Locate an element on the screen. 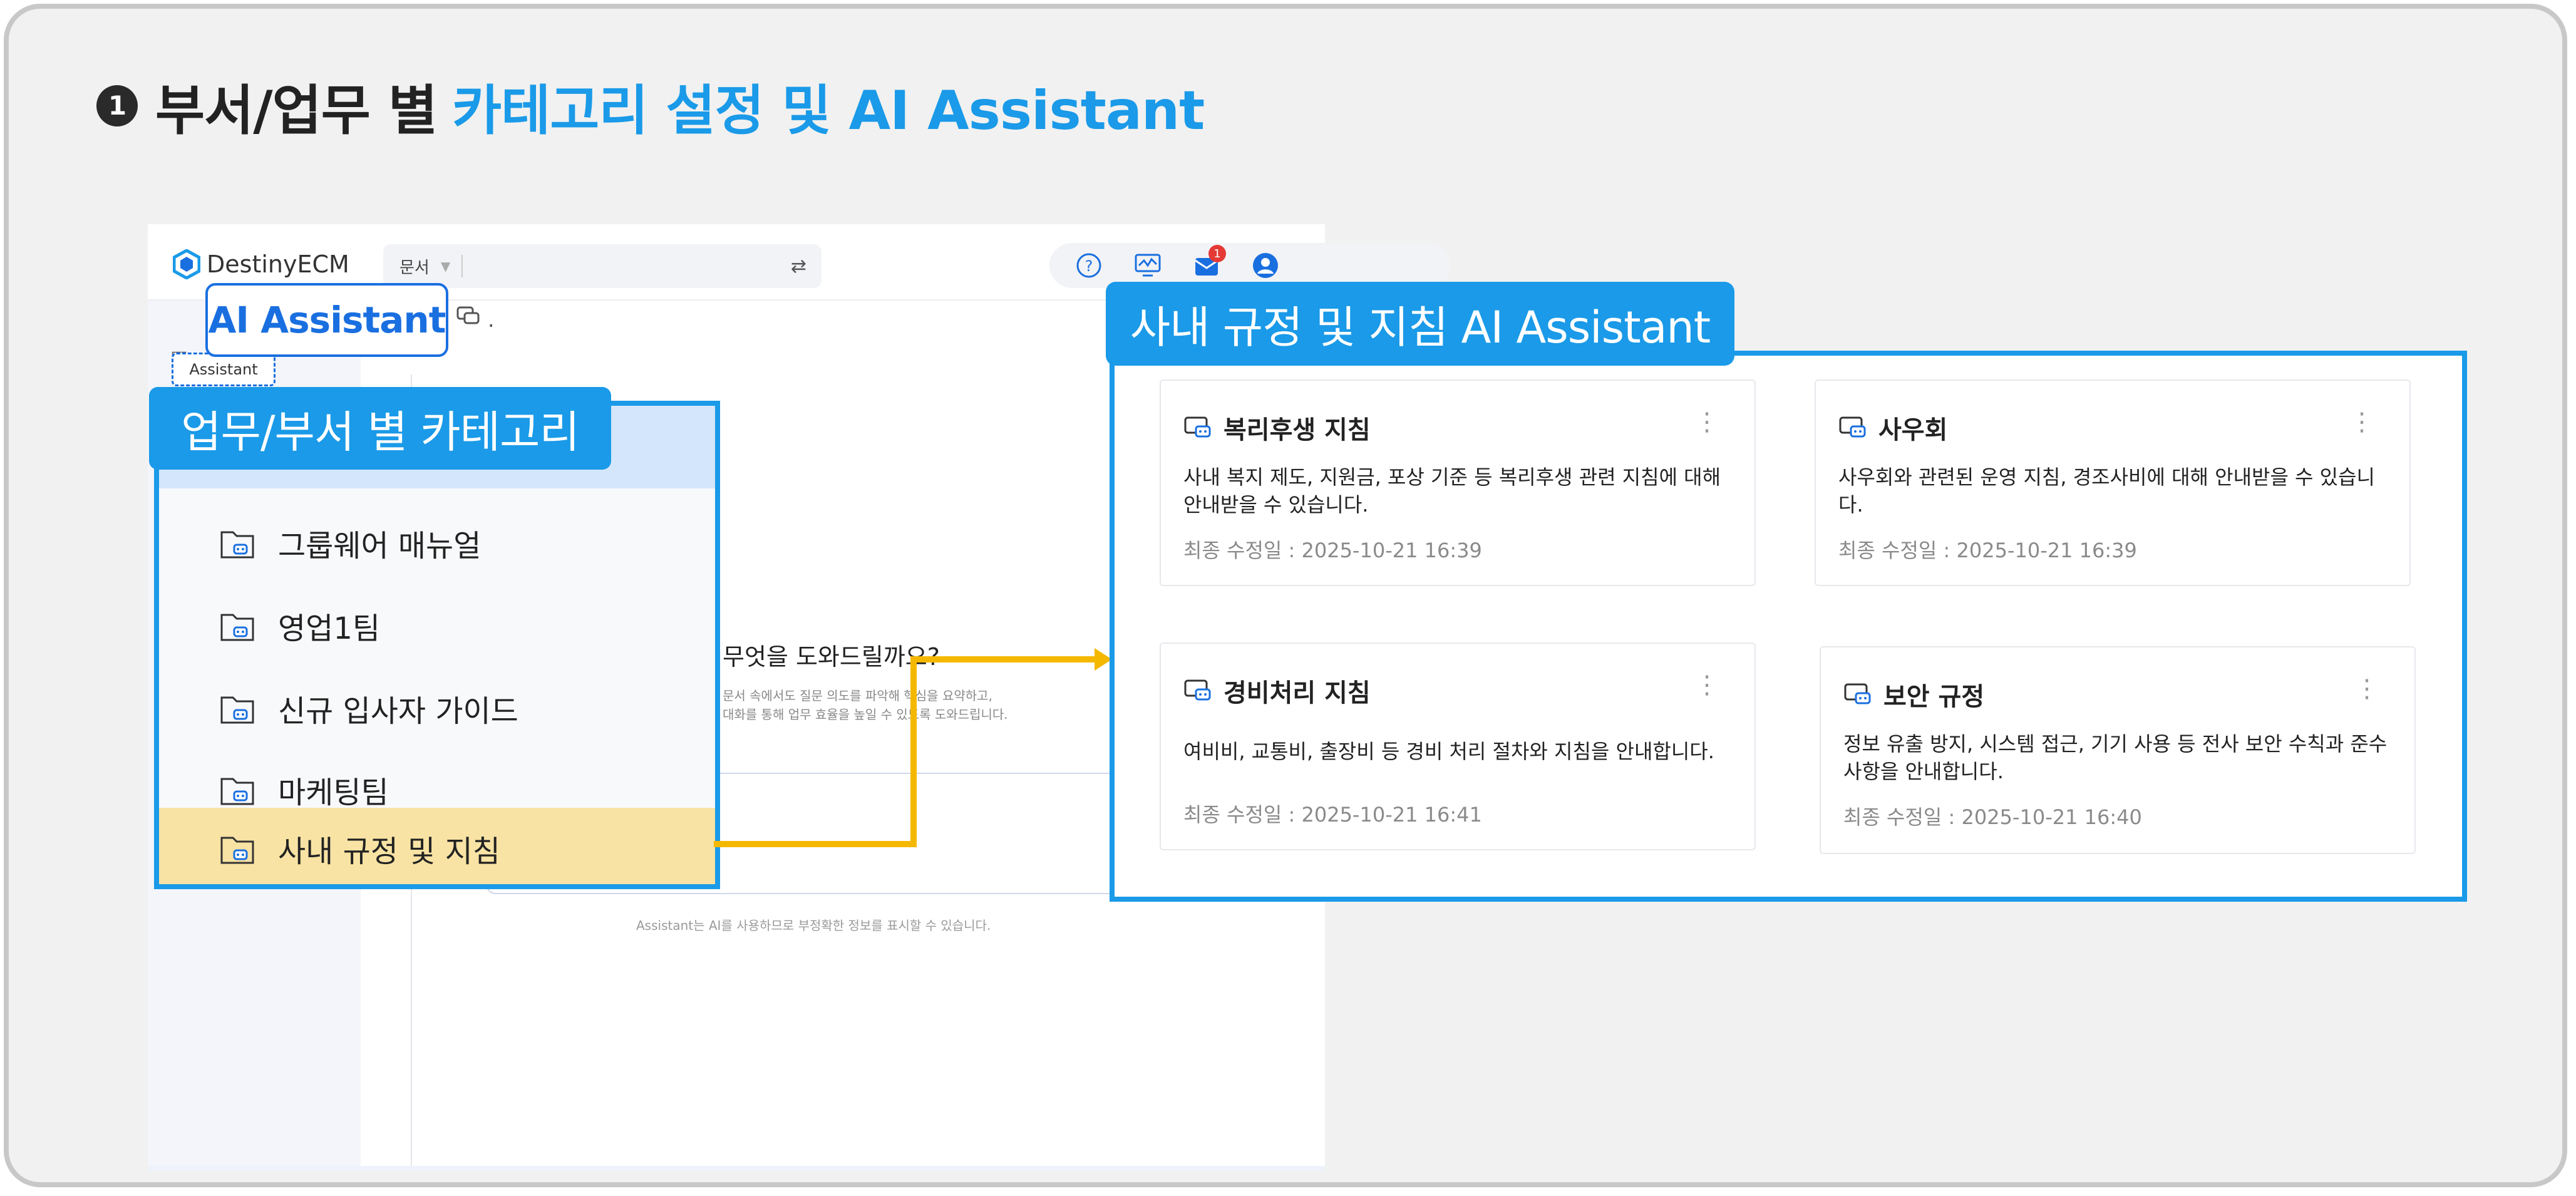 The width and height of the screenshot is (2576, 1196). card-title-text: 경비처리 지침 is located at coordinates (1297, 693).